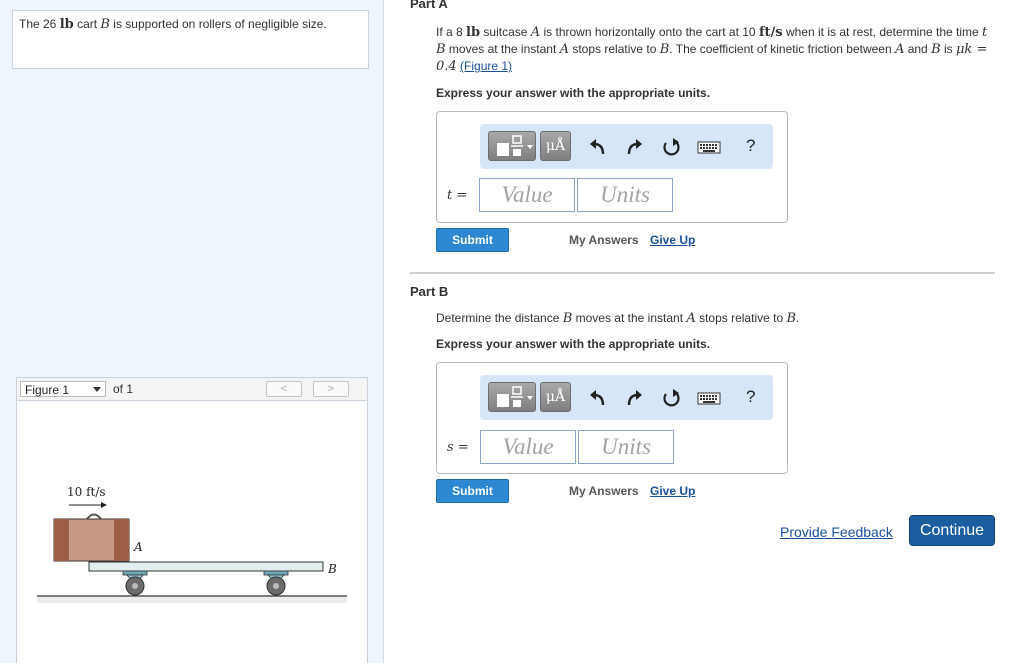  What do you see at coordinates (429, 5) in the screenshot?
I see `part-a-title: Part A` at bounding box center [429, 5].